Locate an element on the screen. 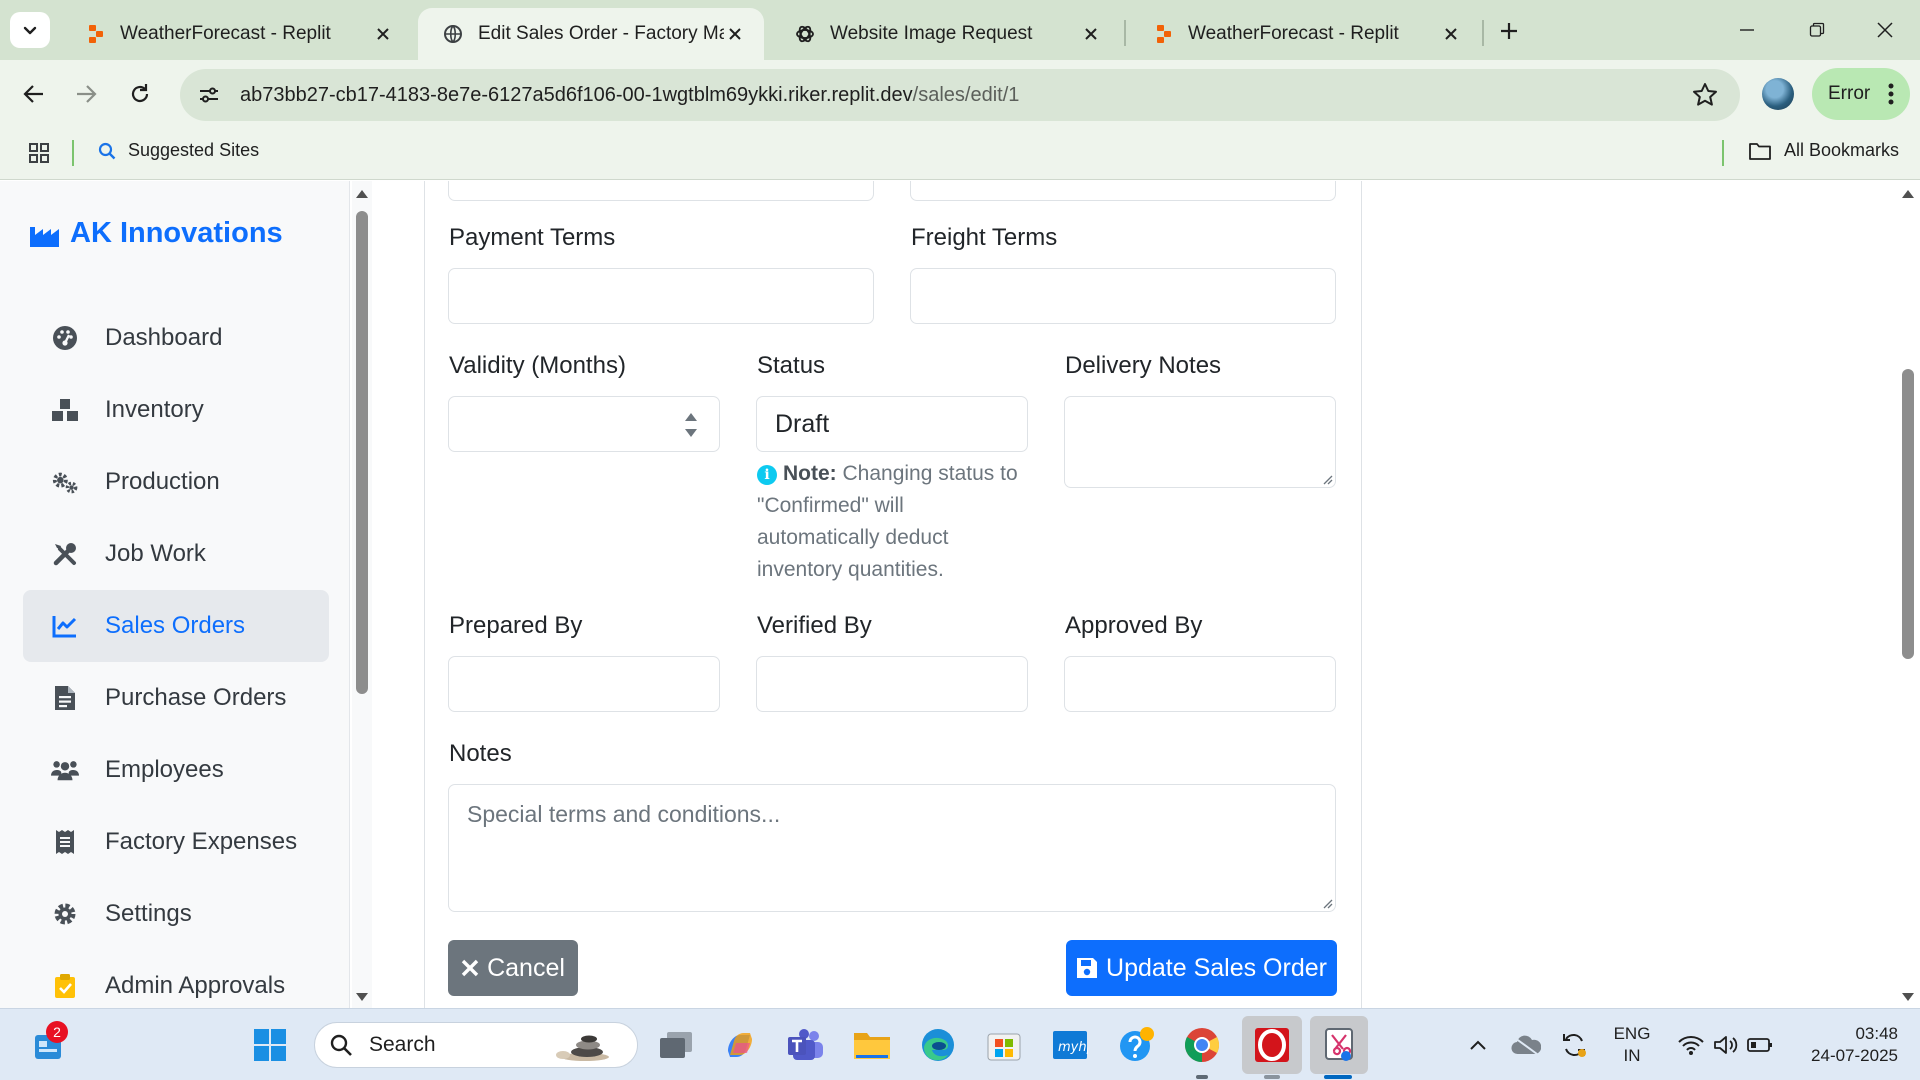 The image size is (1920, 1080). sidebar-item-admin-approvals: Admin Approvals is located at coordinates (176, 979).